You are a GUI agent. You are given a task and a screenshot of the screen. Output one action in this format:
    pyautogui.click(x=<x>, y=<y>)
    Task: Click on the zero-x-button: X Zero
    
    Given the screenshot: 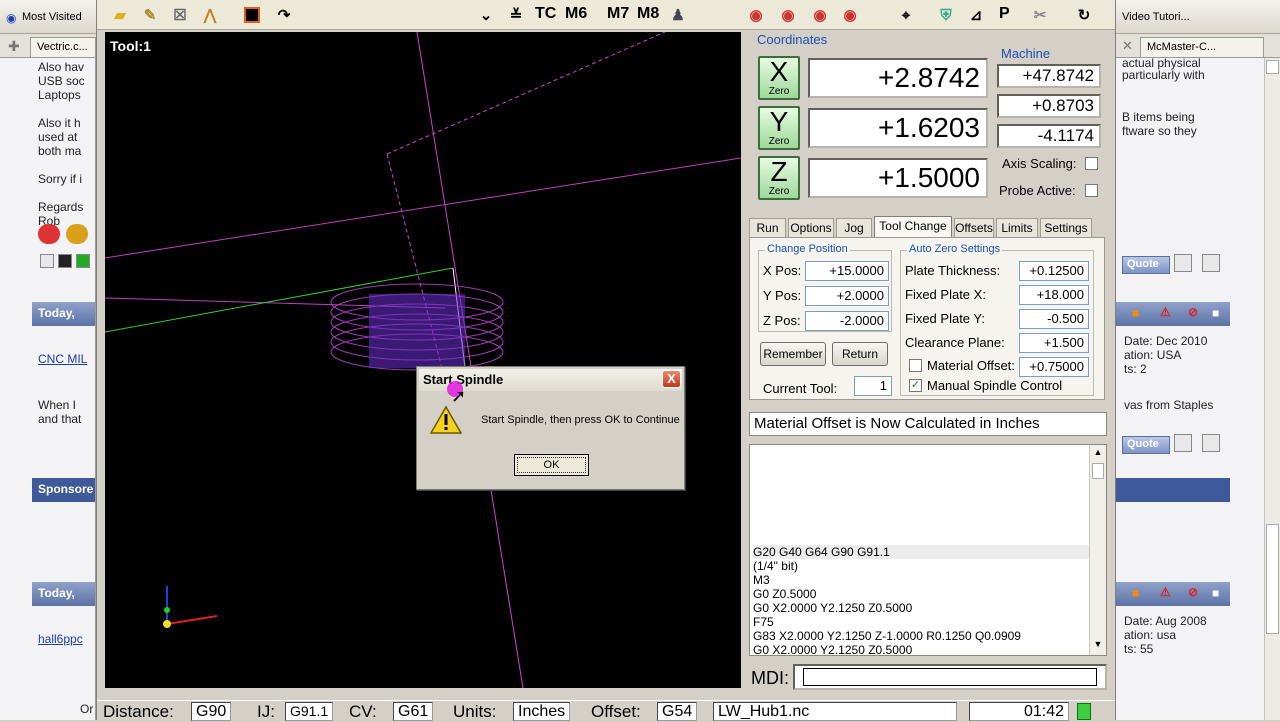 What is the action you would take?
    pyautogui.click(x=779, y=78)
    